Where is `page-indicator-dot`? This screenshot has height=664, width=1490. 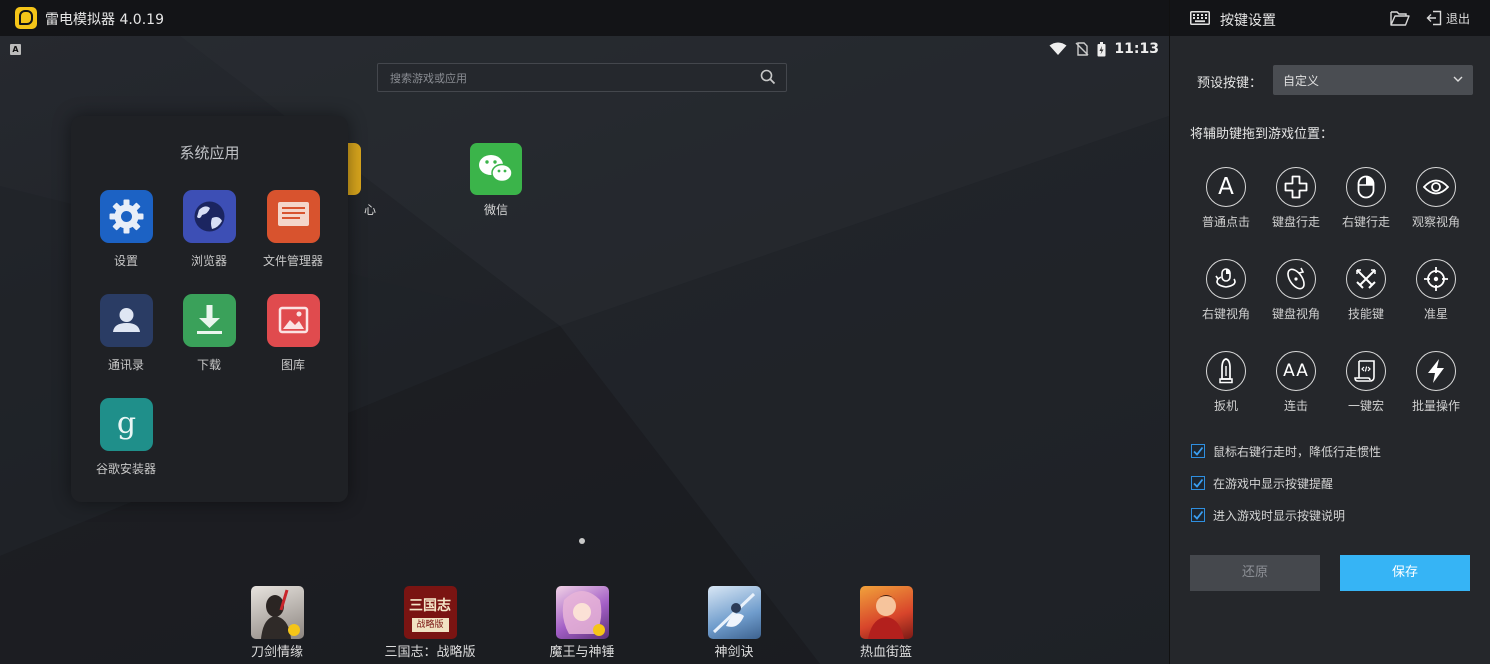
page-indicator-dot is located at coordinates (582, 541).